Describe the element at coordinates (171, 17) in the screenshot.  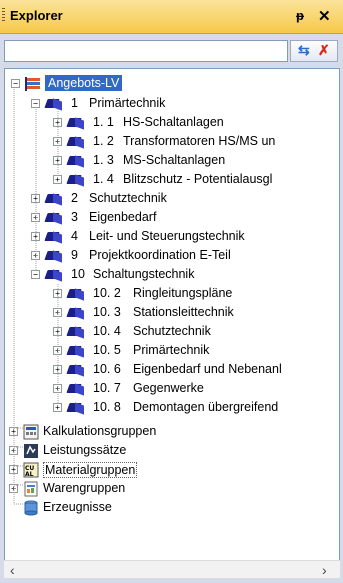
I see `title-bar: Explorer ᵽ ✕` at that location.